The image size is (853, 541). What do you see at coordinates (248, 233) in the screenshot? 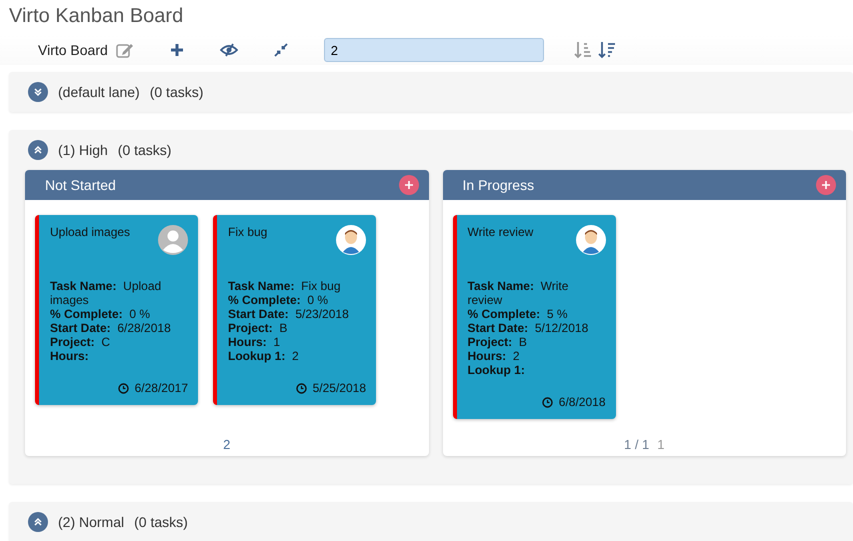
I see `card-title: Fix bug` at bounding box center [248, 233].